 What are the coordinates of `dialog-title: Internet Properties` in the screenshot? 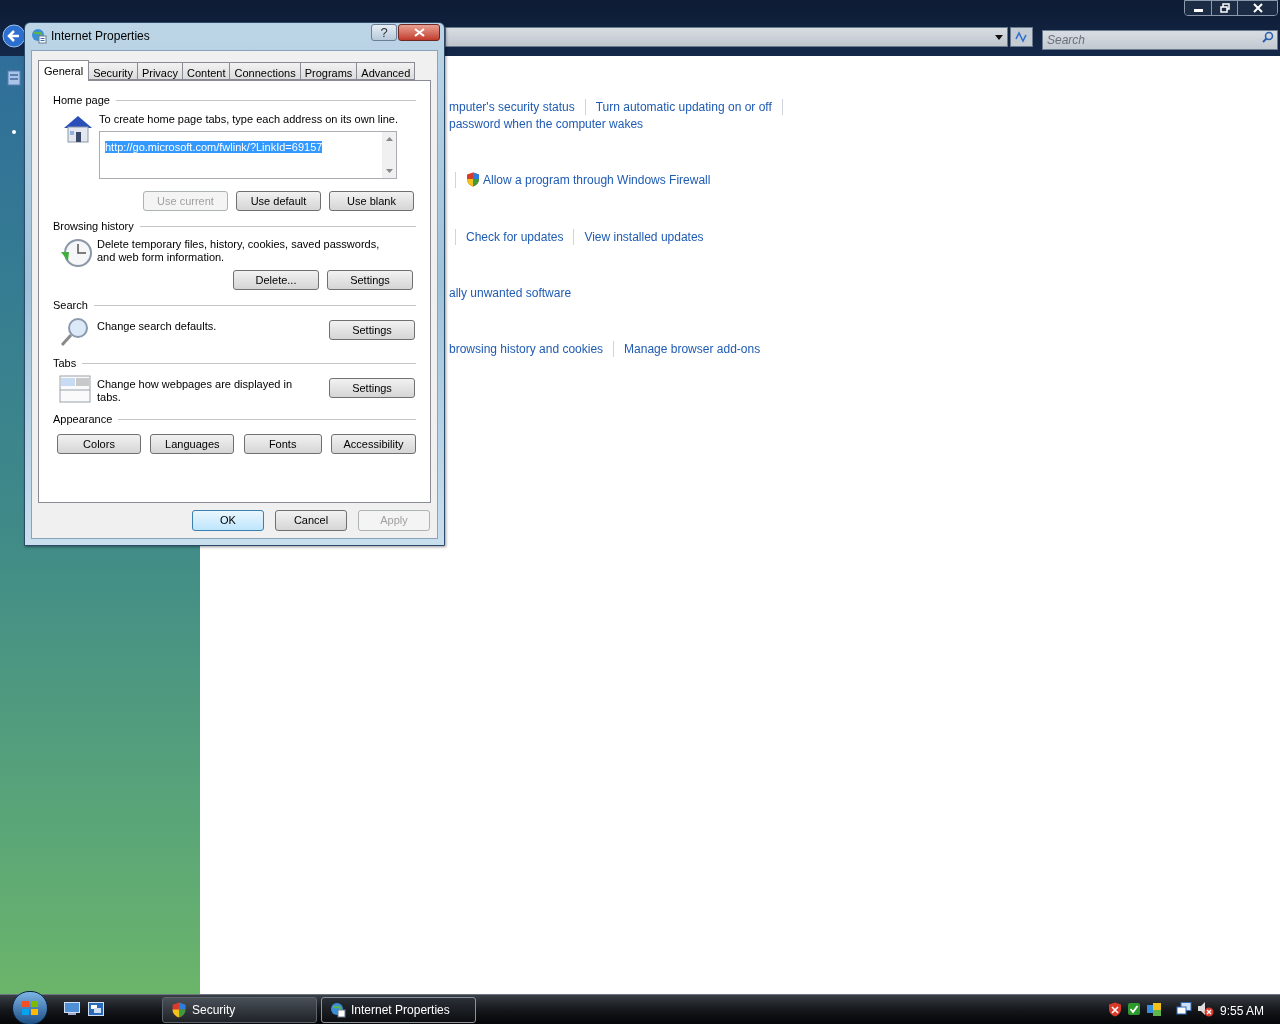 It's located at (100, 36).